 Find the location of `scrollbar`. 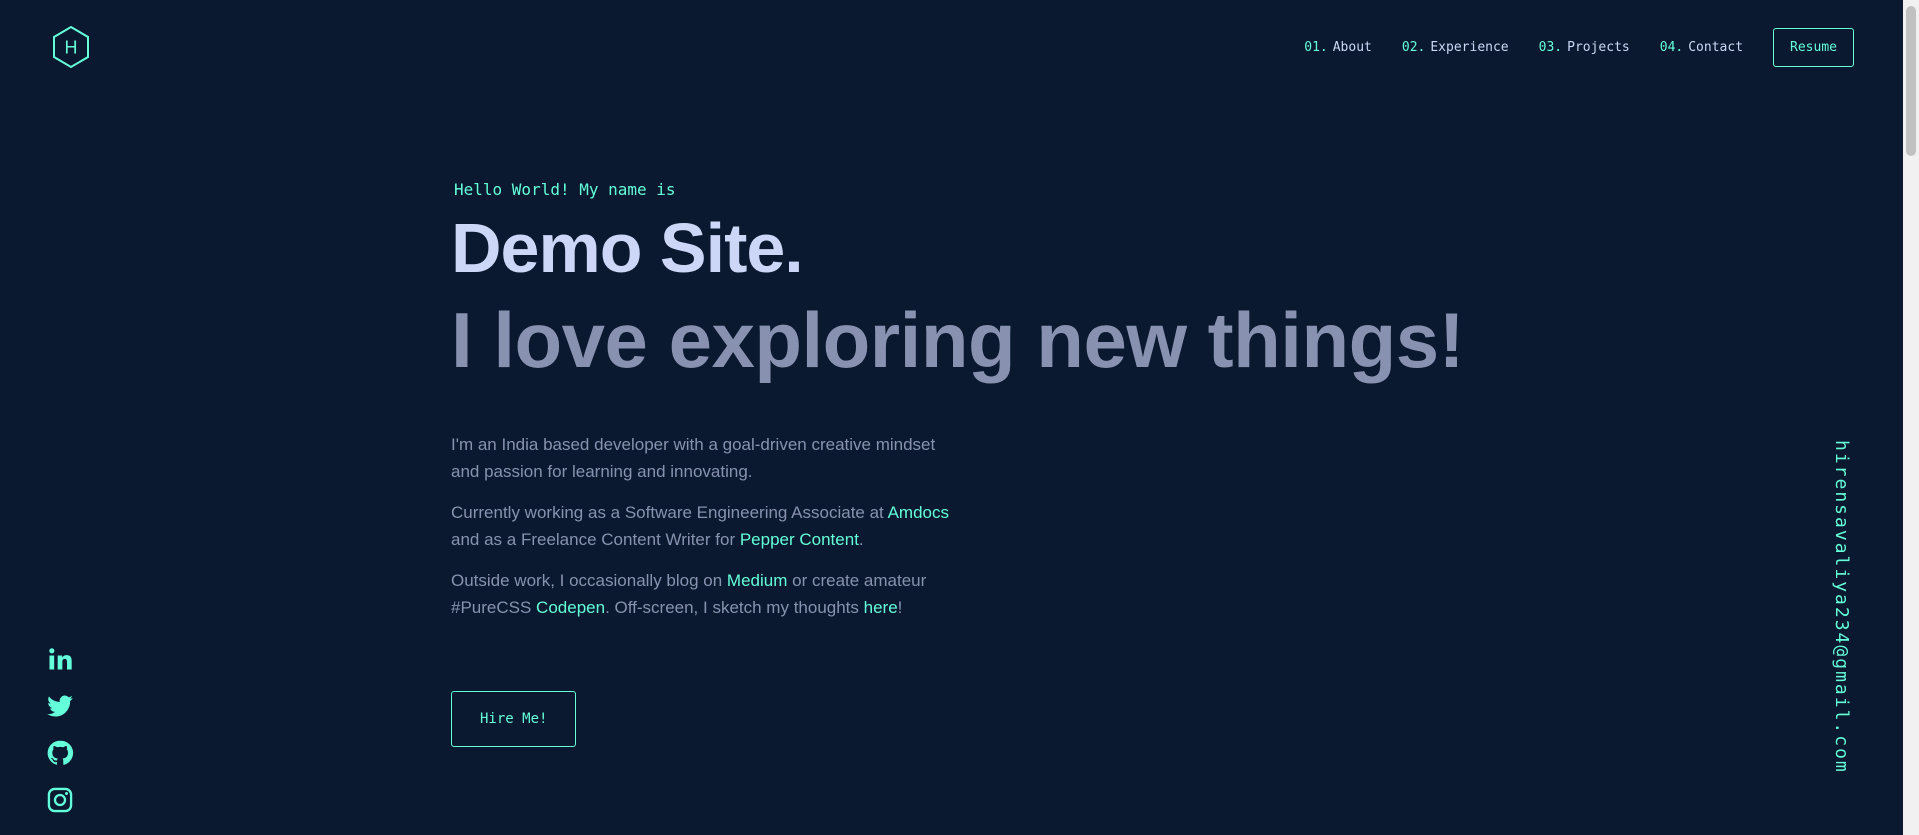

scrollbar is located at coordinates (1911, 417).